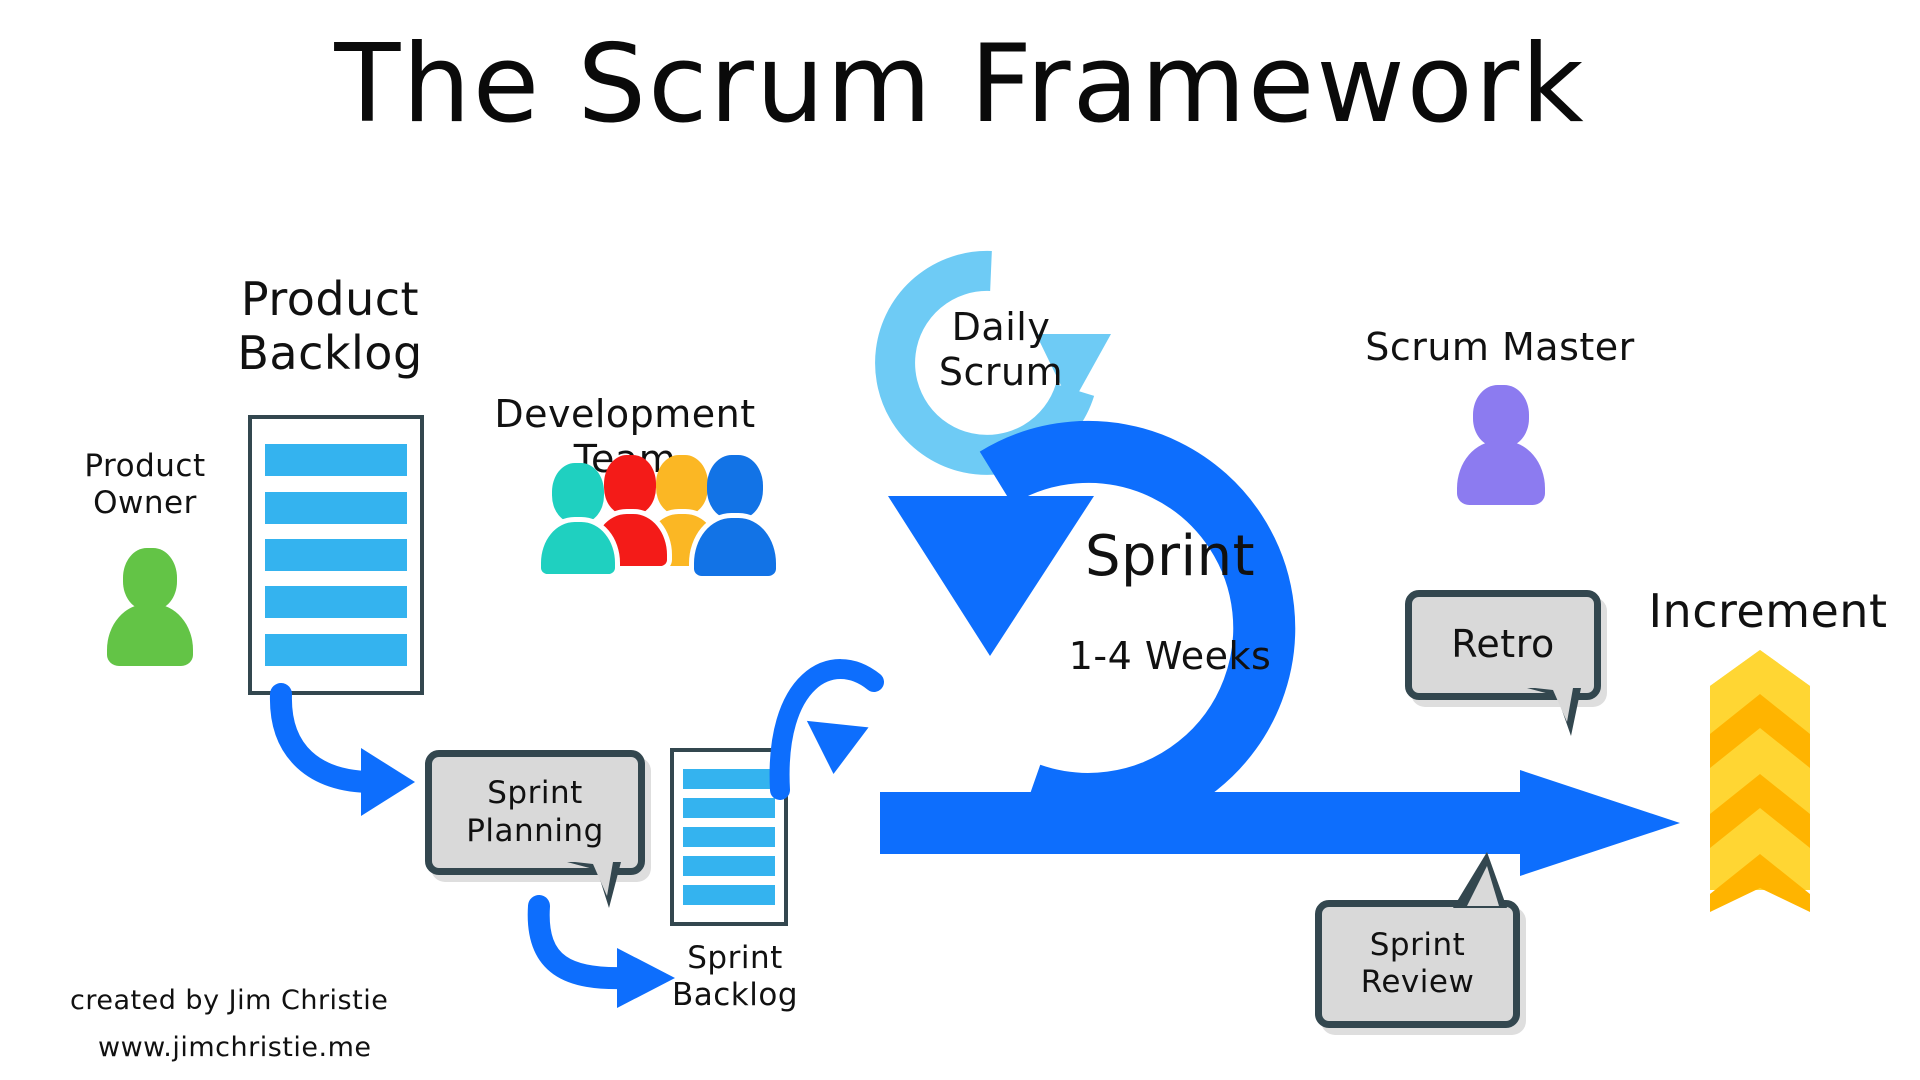 The width and height of the screenshot is (1920, 1080). Describe the element at coordinates (735, 519) in the screenshot. I see `team-member-blue-icon` at that location.